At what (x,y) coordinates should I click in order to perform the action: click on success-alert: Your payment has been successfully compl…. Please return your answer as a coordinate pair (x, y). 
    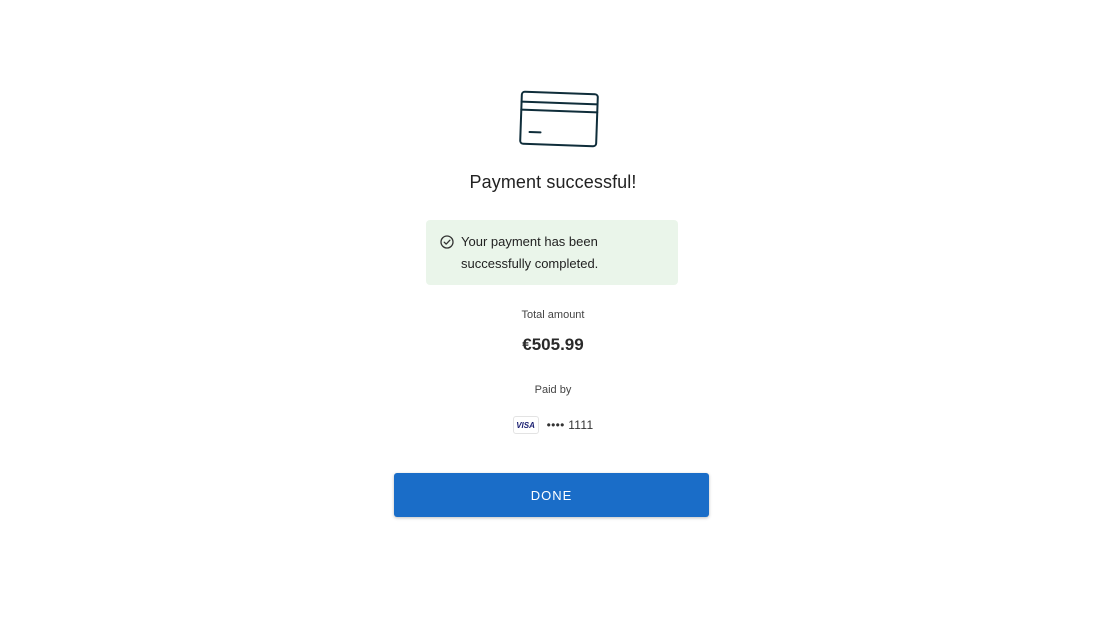
    Looking at the image, I should click on (552, 252).